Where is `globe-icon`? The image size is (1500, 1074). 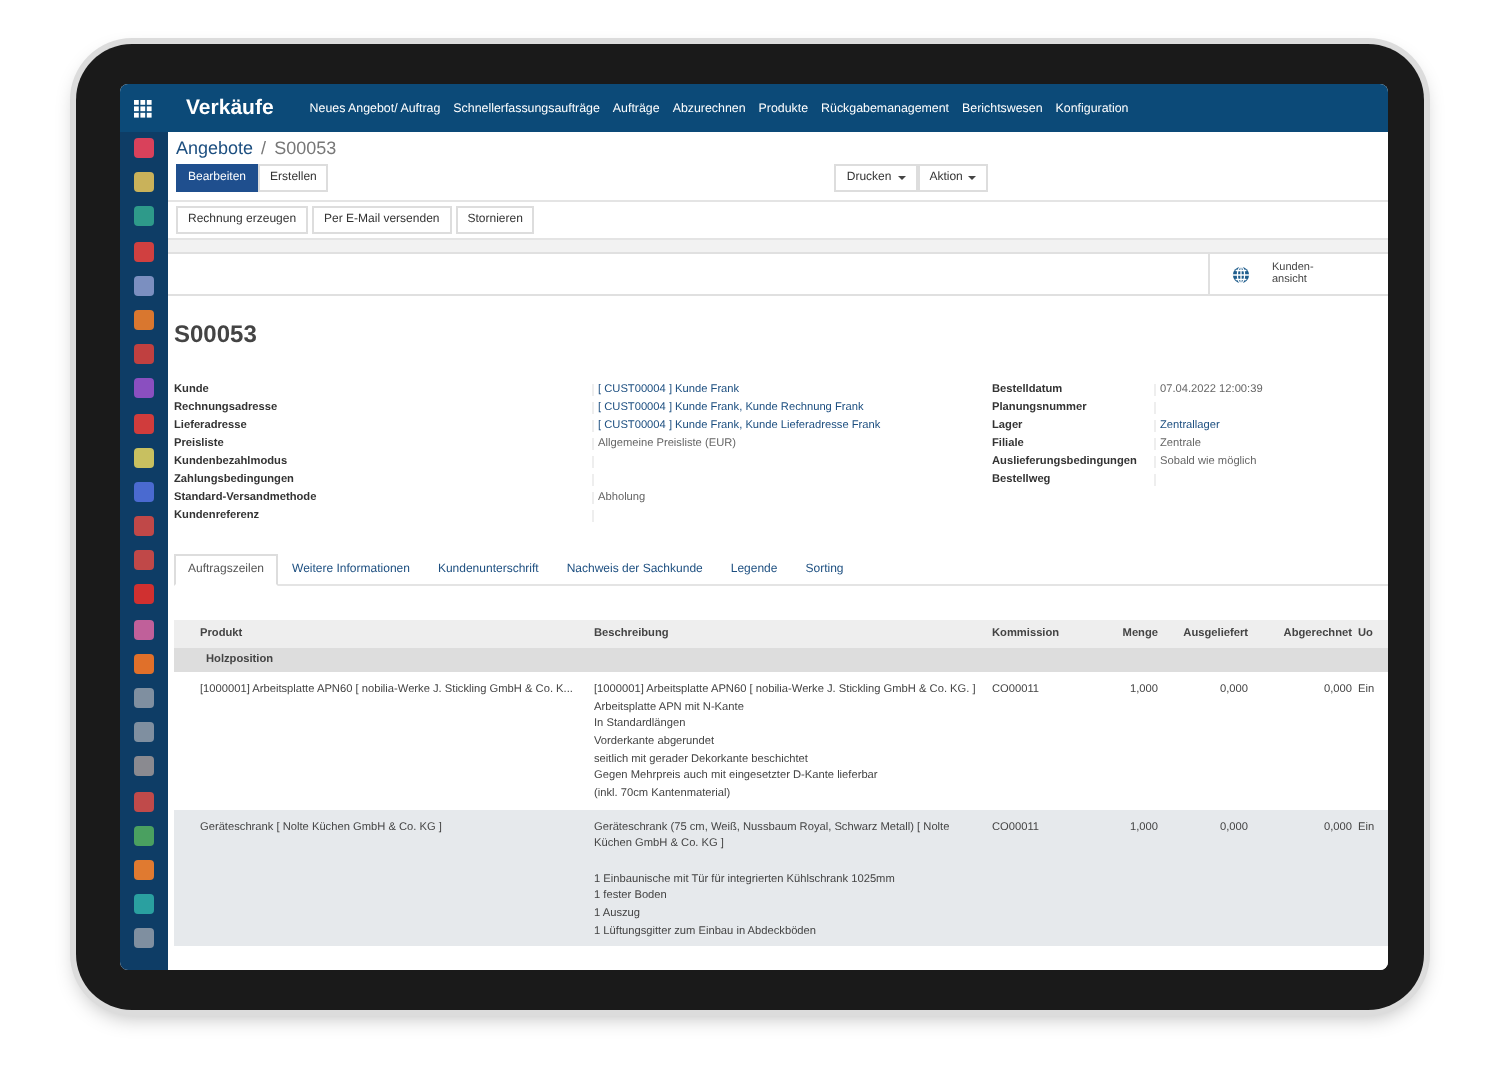 globe-icon is located at coordinates (1241, 274).